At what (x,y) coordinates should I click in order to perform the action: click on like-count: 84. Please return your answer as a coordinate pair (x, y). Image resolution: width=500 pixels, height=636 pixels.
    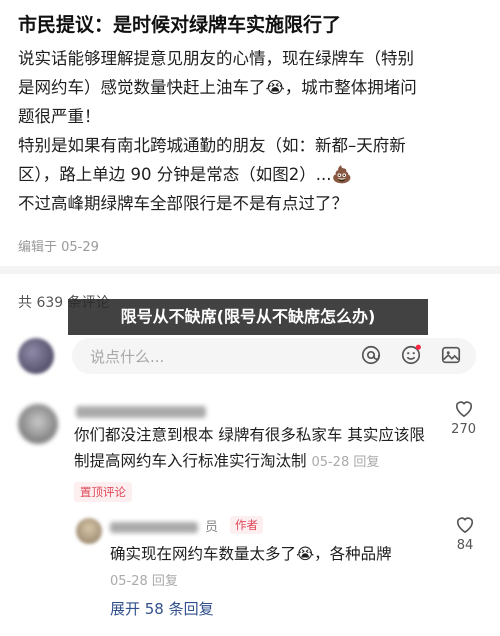
    Looking at the image, I should click on (465, 545).